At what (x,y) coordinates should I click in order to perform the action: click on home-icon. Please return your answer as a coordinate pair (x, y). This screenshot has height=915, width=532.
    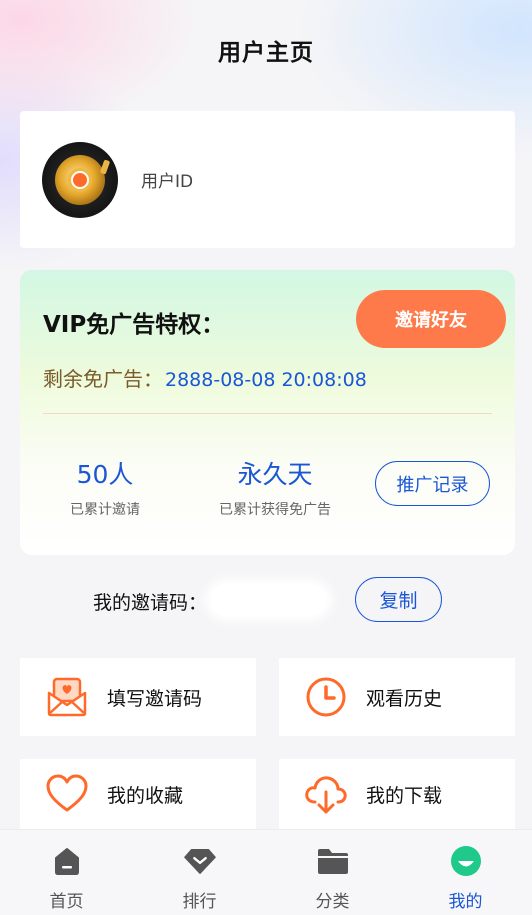
    Looking at the image, I should click on (67, 861).